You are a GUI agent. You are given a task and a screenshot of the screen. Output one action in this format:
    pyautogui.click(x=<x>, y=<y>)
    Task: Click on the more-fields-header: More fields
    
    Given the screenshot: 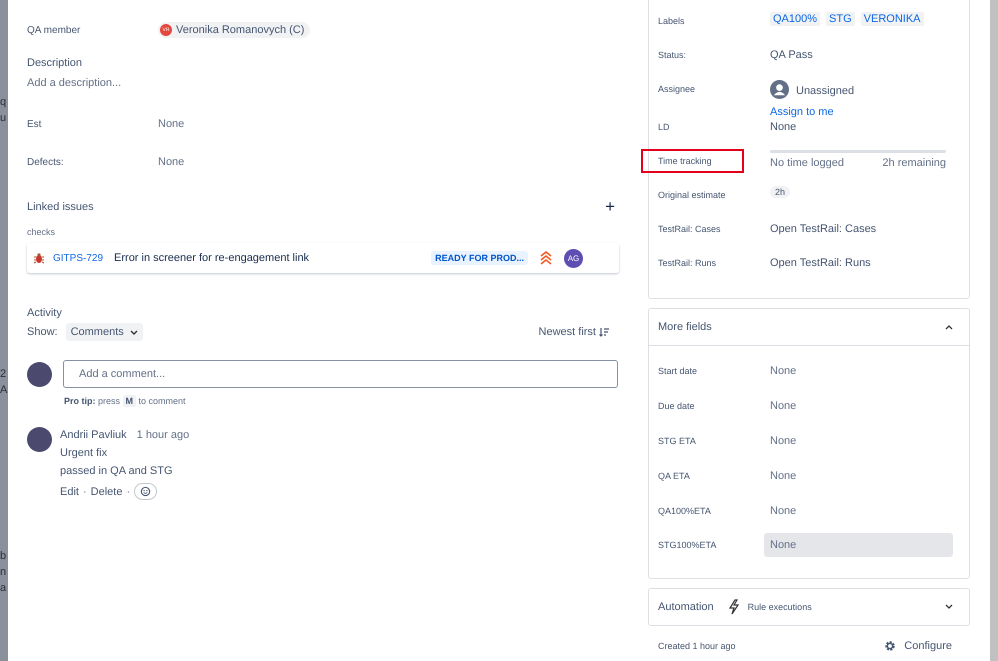 What is the action you would take?
    pyautogui.click(x=809, y=327)
    